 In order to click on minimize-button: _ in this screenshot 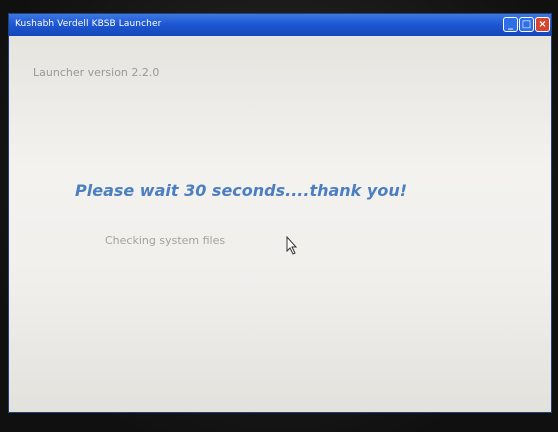, I will do `click(510, 24)`.